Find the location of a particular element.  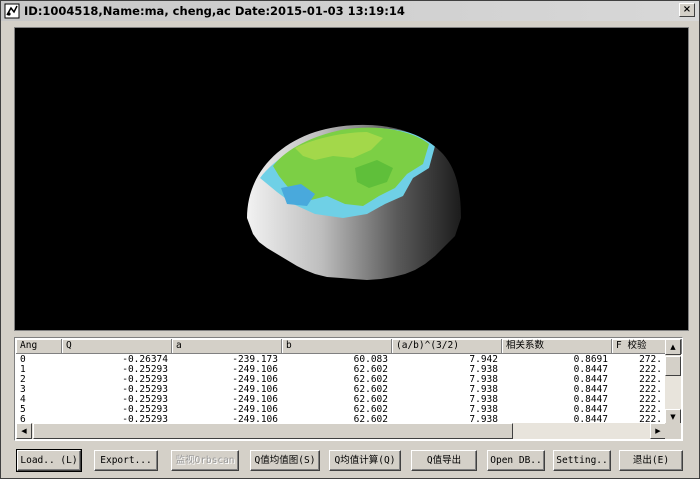

monitor-orbscan-button: 监视Orbscan is located at coordinates (205, 460).